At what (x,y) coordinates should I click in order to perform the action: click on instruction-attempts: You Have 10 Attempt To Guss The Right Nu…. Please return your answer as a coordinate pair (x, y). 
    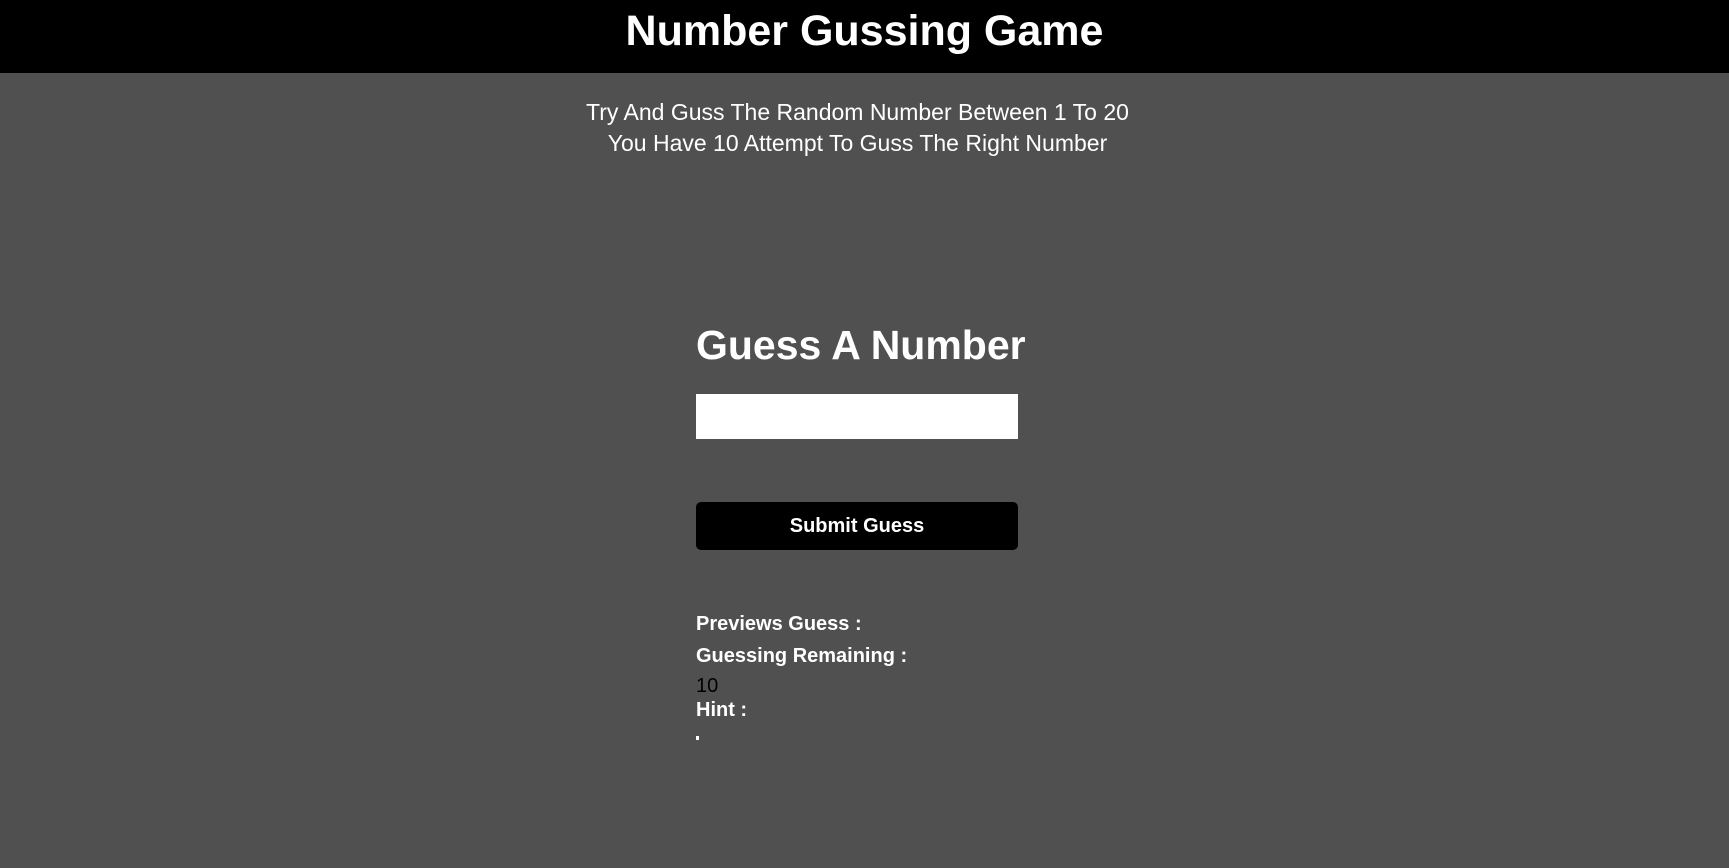
    Looking at the image, I should click on (857, 143).